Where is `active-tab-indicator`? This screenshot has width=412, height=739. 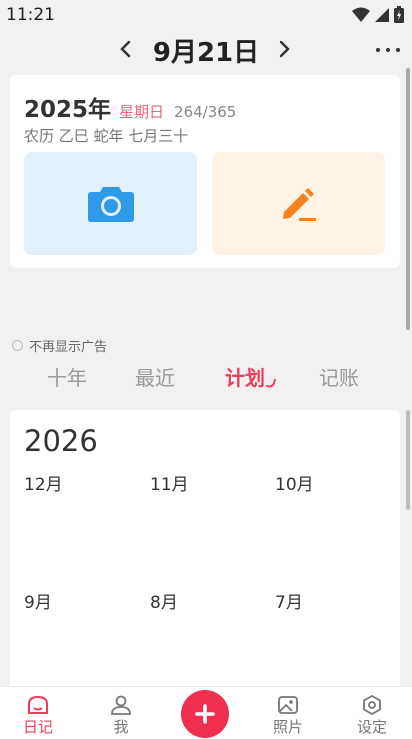 active-tab-indicator is located at coordinates (271, 383).